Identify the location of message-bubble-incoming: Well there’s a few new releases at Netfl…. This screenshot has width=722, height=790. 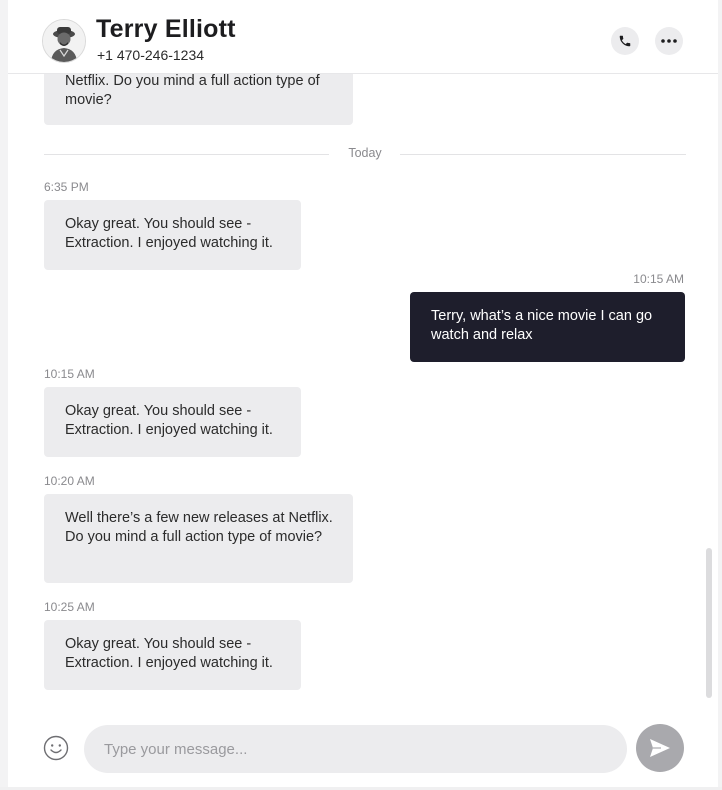
(198, 538).